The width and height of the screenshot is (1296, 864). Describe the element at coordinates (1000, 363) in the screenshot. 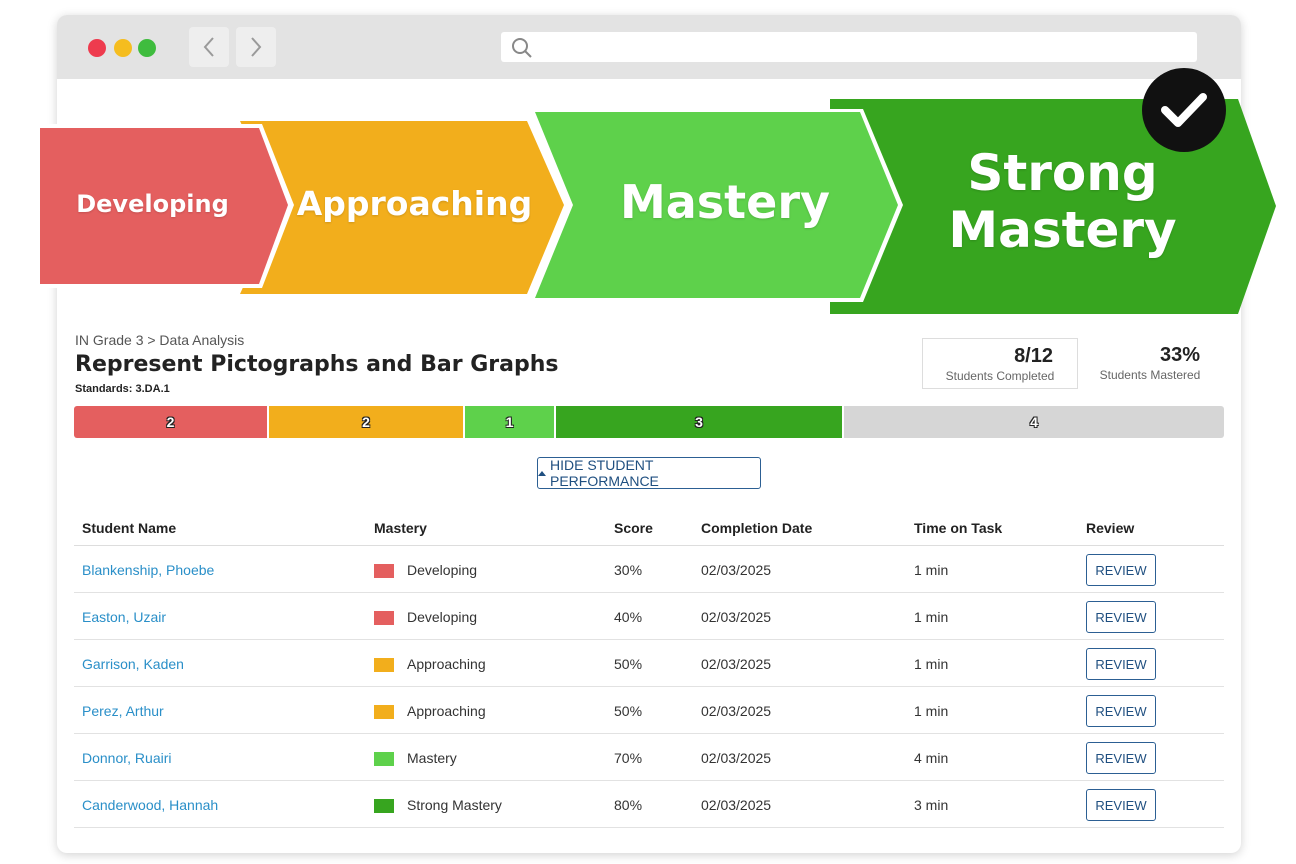

I see `students-completed-stat: 8/12 Students Completed` at that location.